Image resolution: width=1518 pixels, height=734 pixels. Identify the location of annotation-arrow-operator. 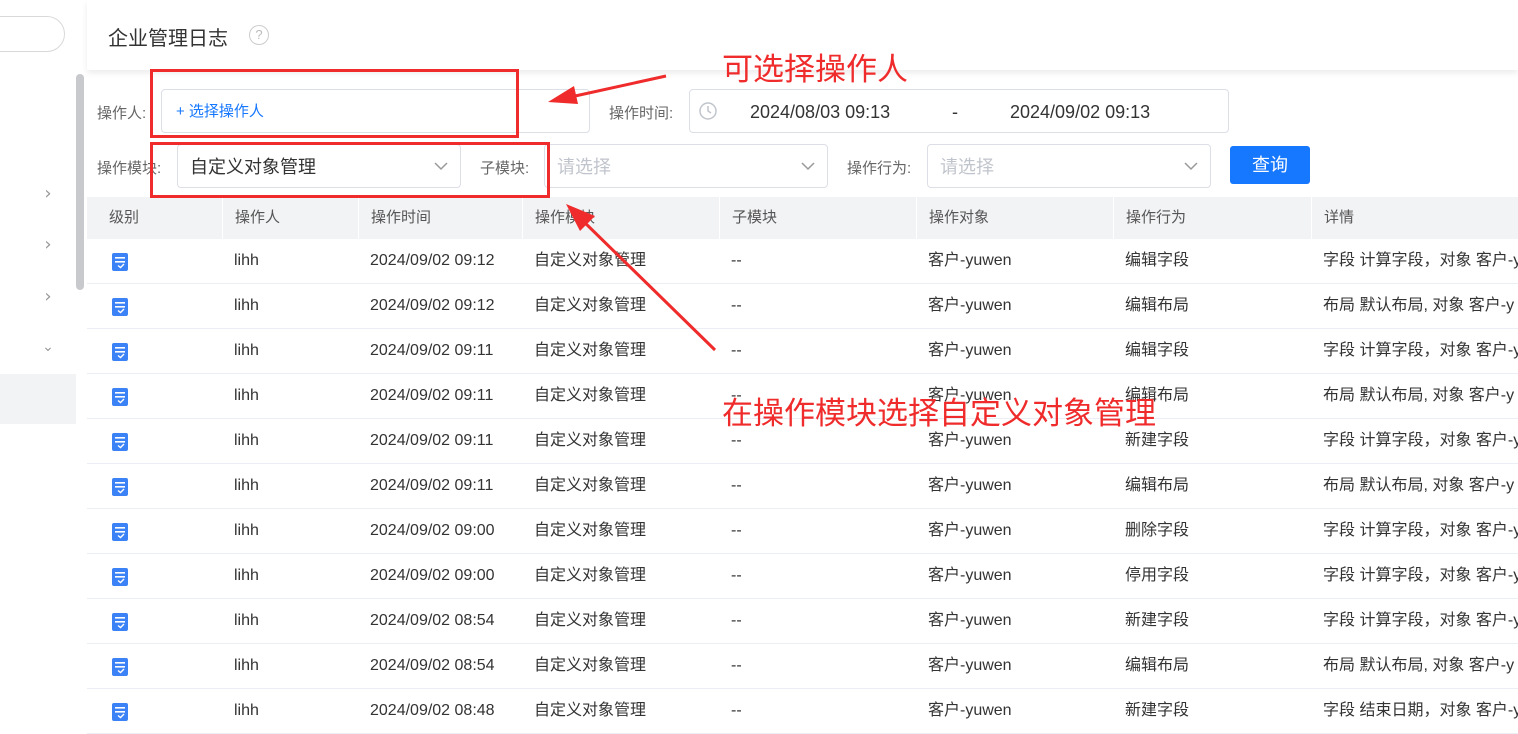
(607, 89).